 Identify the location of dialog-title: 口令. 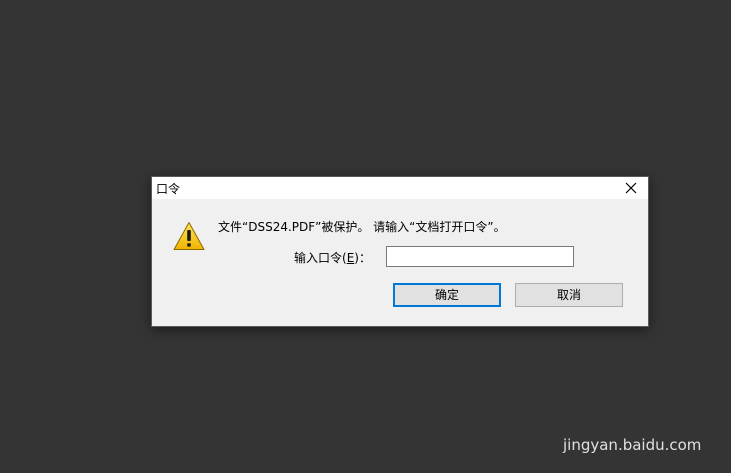
(168, 189).